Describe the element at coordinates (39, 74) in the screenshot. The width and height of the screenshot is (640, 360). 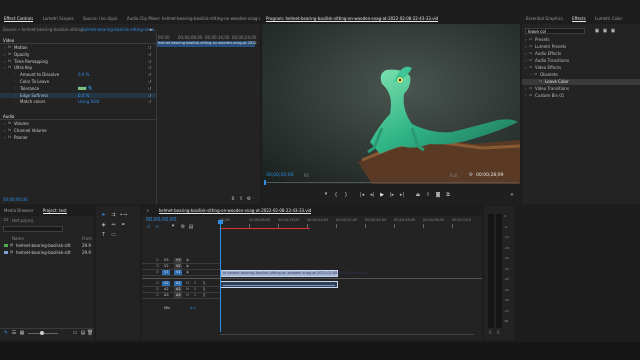
I see `effect-row-label: Amount to Dissolve` at that location.